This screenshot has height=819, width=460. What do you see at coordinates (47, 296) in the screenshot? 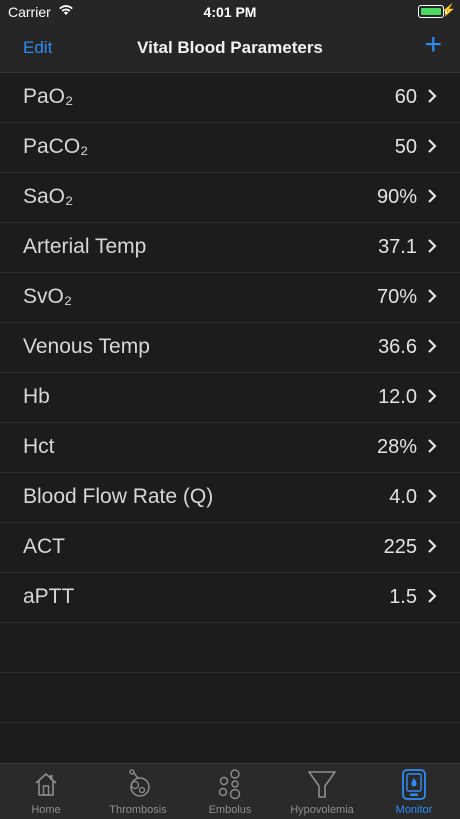
I see `row-label: SvO₂` at bounding box center [47, 296].